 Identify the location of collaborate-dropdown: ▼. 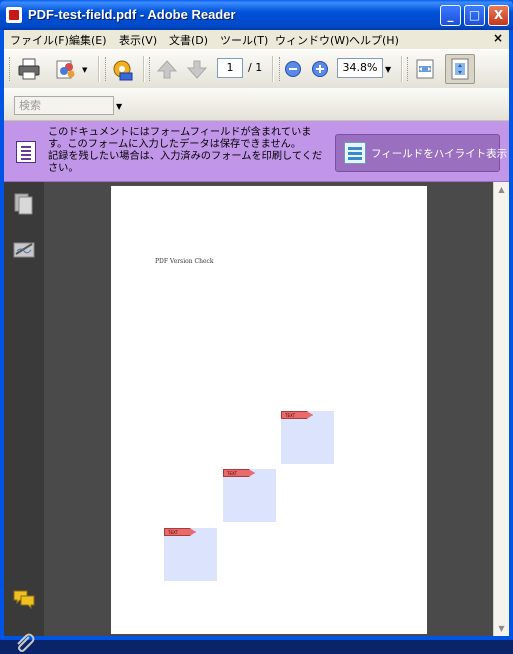
(84, 70).